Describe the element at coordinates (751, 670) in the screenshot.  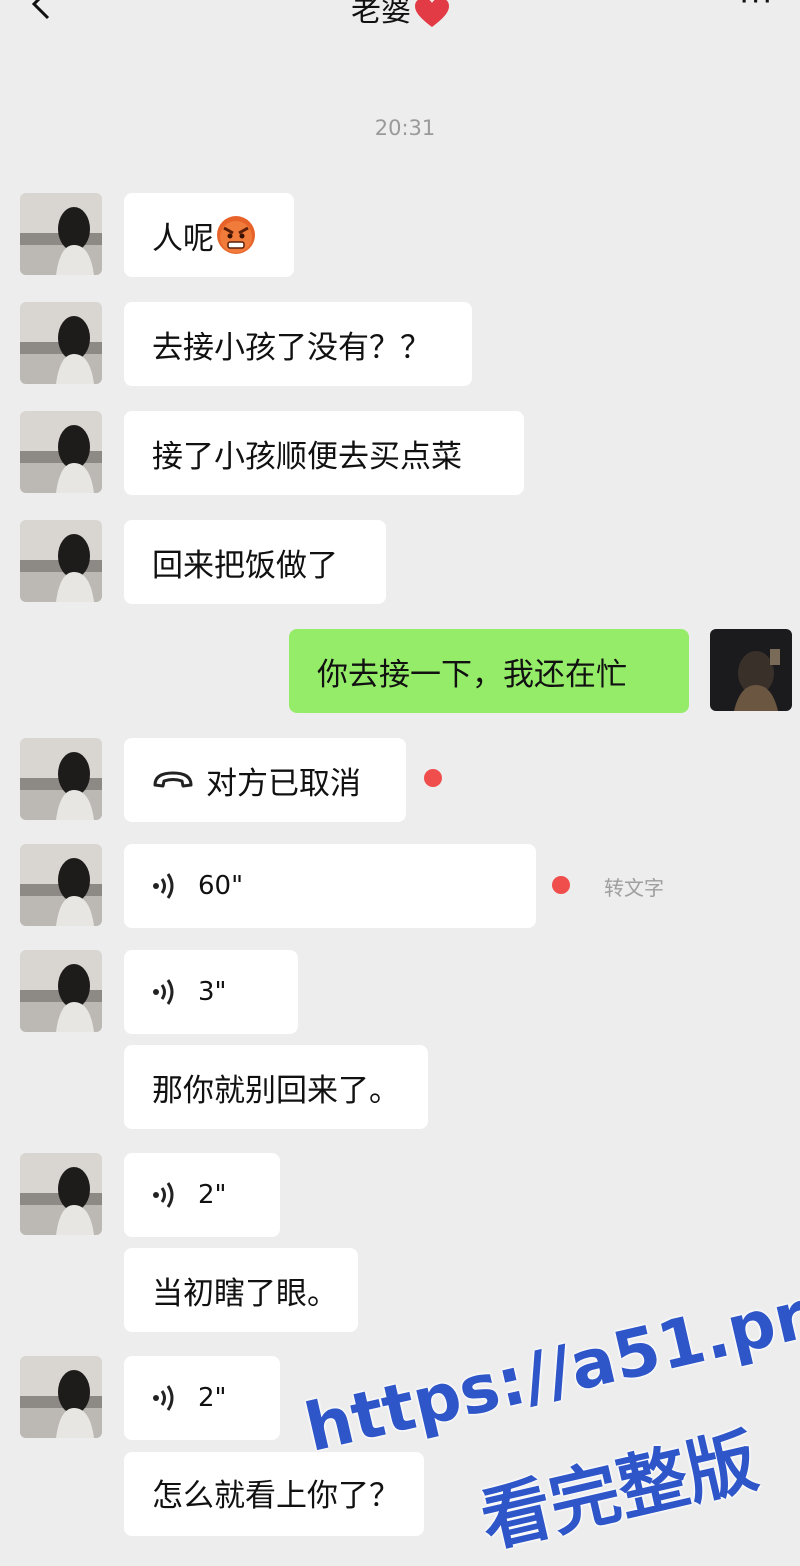
I see `self-avatar` at that location.